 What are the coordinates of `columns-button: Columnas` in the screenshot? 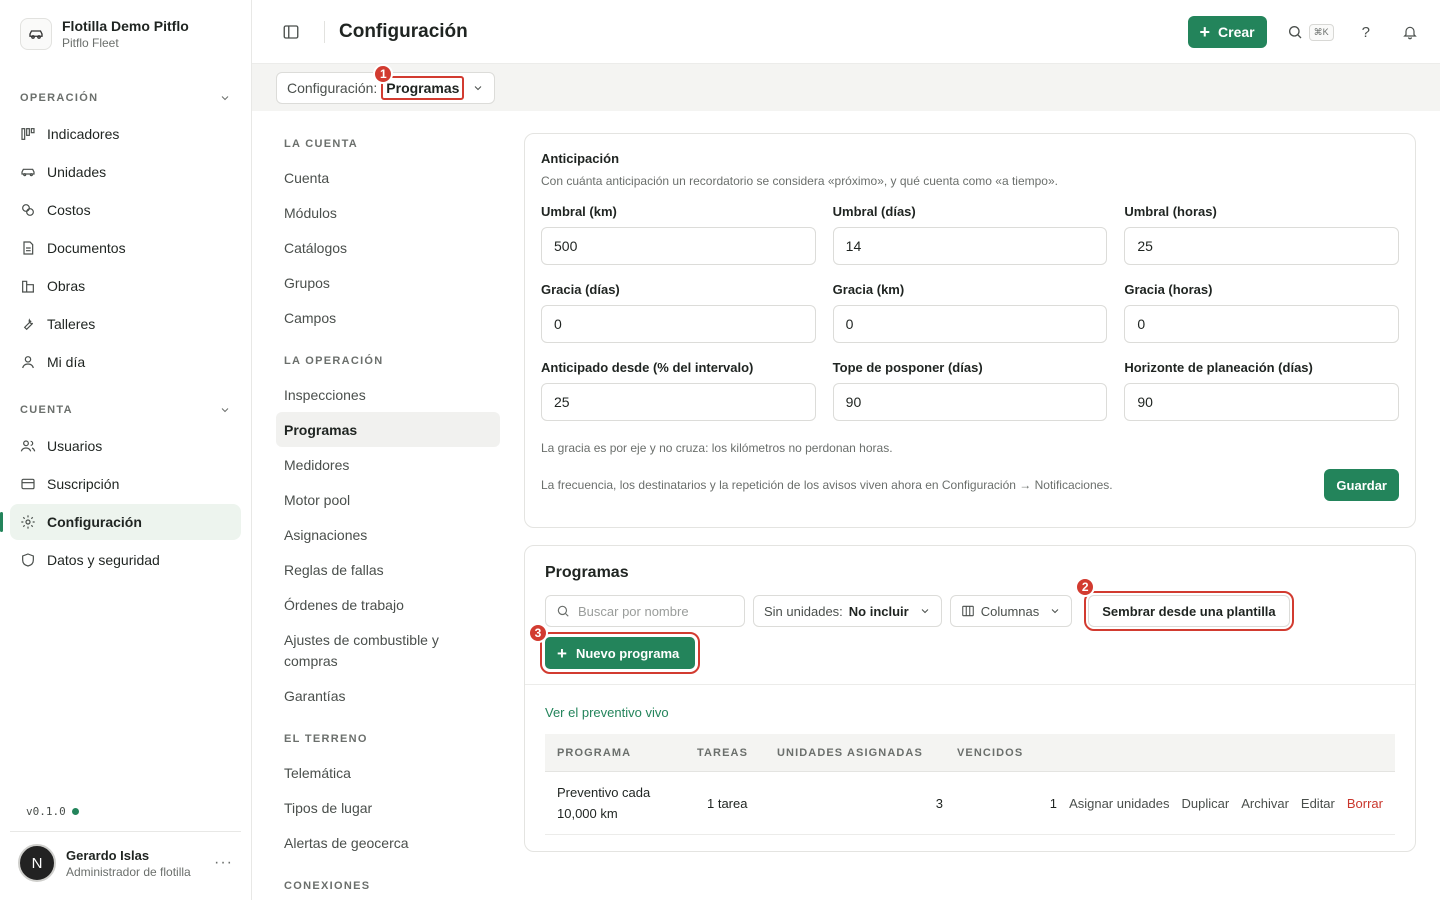 It's located at (1011, 611).